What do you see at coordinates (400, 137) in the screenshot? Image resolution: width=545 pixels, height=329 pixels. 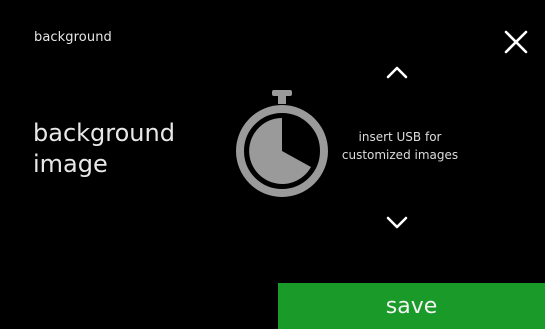 I see `usb-message-line-1: insert USB for` at bounding box center [400, 137].